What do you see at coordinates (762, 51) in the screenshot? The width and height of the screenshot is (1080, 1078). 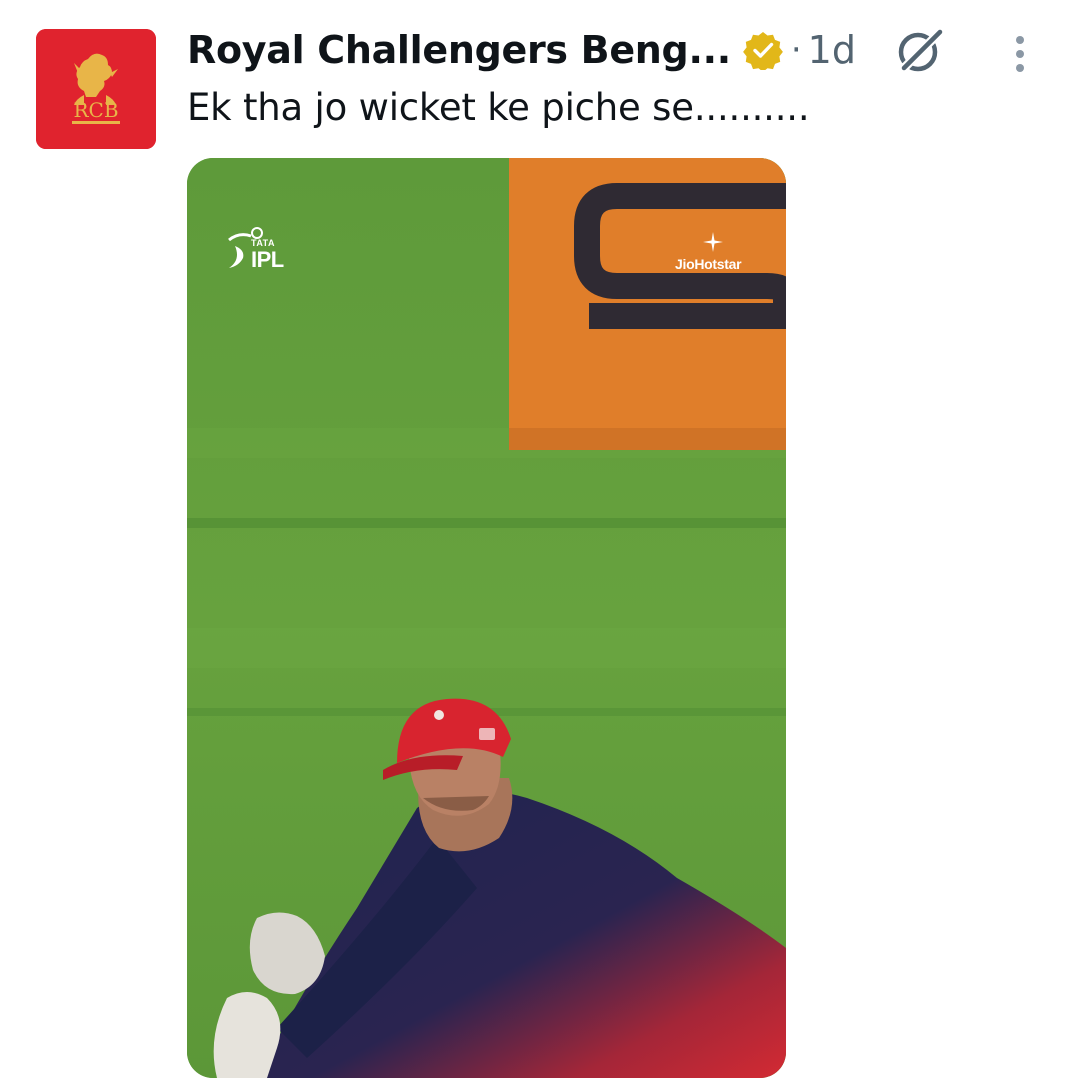 I see `verified-gold-icon` at bounding box center [762, 51].